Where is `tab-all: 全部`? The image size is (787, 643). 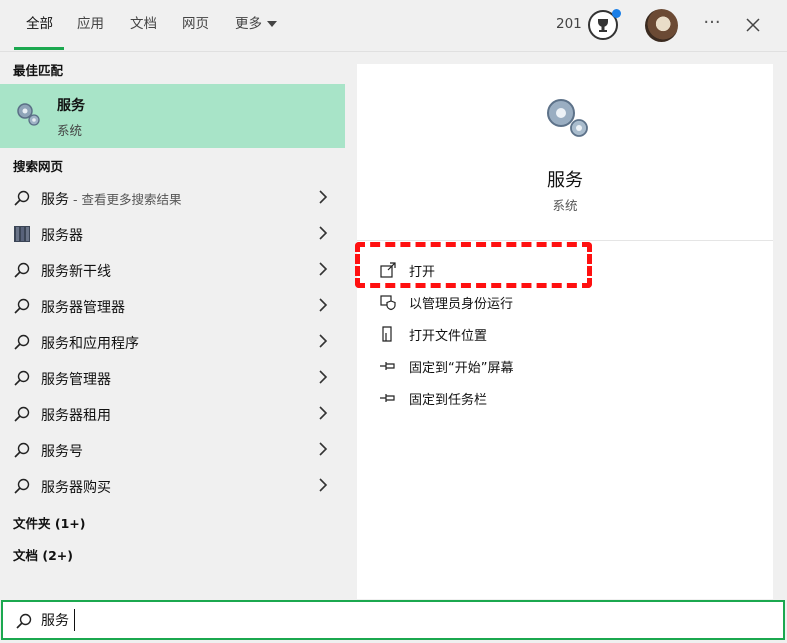 tab-all: 全部 is located at coordinates (39, 26).